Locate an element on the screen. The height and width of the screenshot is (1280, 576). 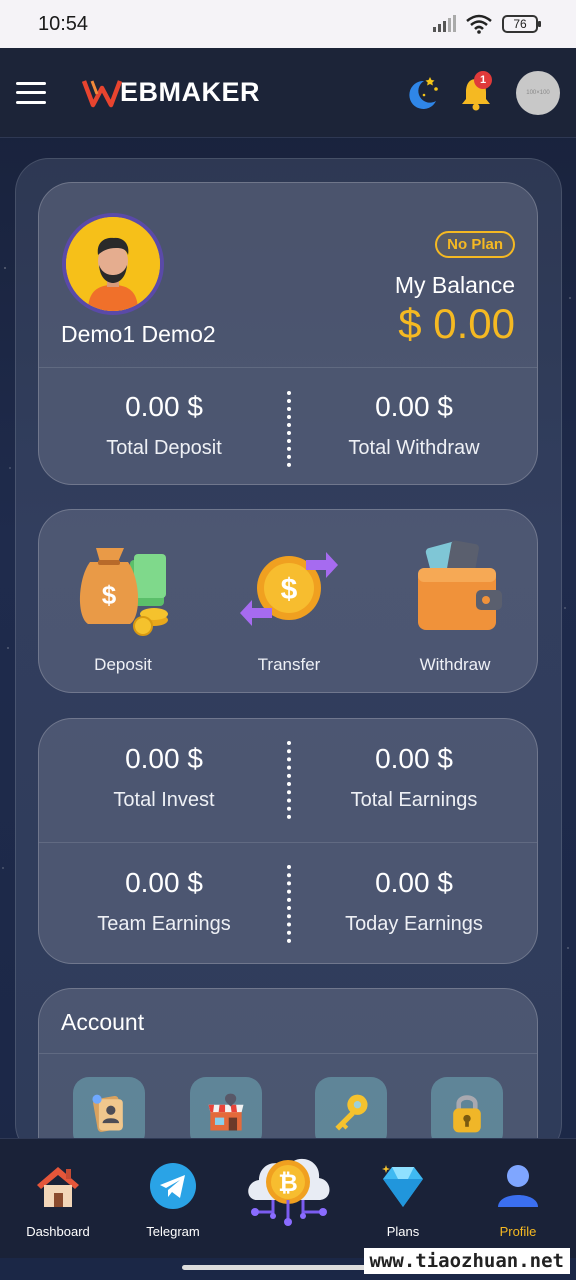
notification-count-badge: 1 is located at coordinates (483, 79).